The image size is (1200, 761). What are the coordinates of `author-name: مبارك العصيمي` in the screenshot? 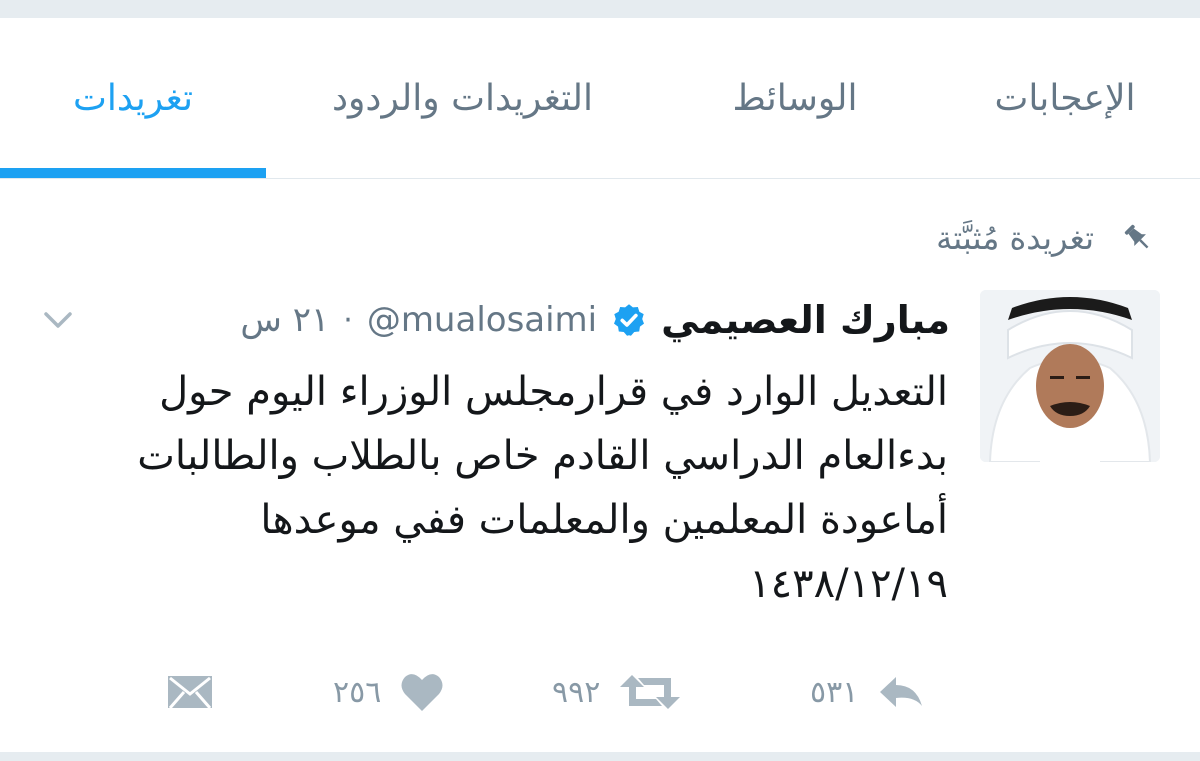 It's located at (805, 320).